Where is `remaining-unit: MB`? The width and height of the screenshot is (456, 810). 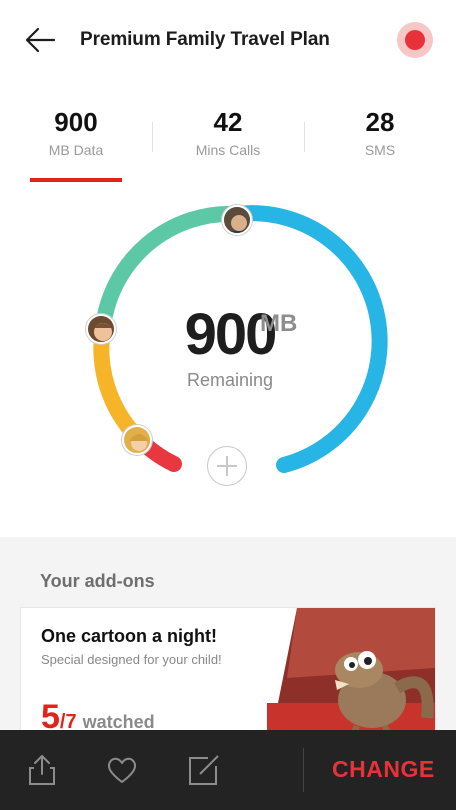 remaining-unit: MB is located at coordinates (279, 323).